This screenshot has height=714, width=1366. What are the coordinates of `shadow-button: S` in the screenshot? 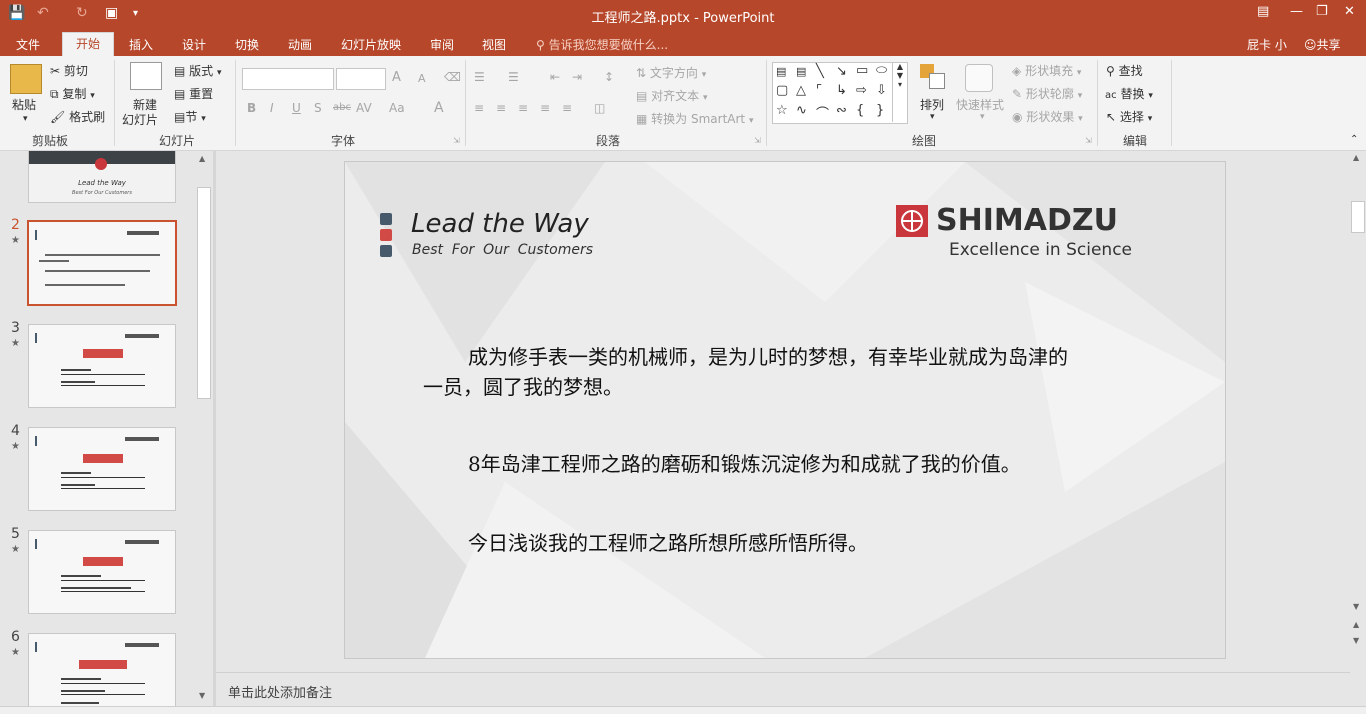 It's located at (318, 108).